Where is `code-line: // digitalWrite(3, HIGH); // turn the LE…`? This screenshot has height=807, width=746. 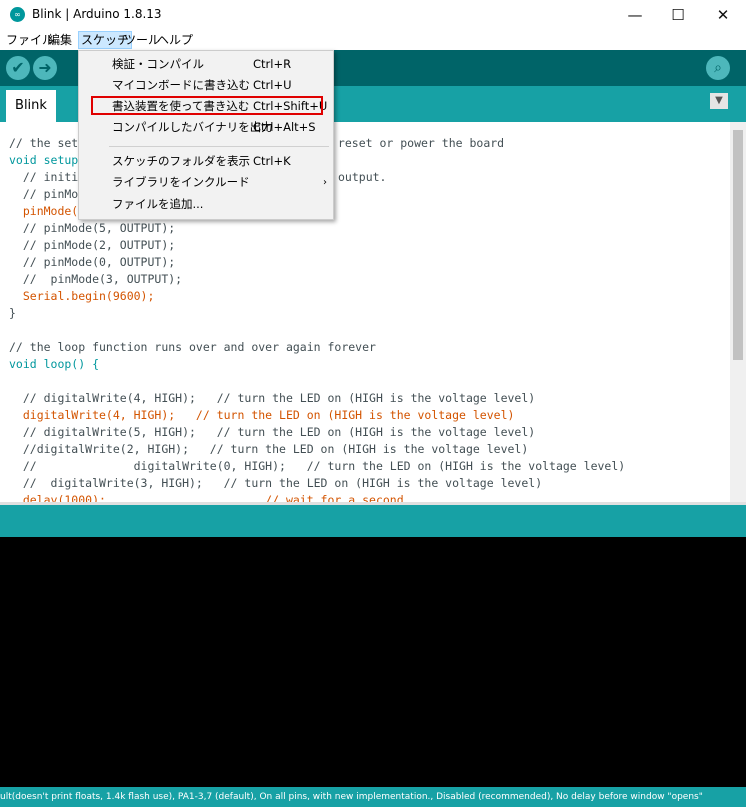
code-line: // digitalWrite(3, HIGH); // turn the LE… is located at coordinates (276, 483).